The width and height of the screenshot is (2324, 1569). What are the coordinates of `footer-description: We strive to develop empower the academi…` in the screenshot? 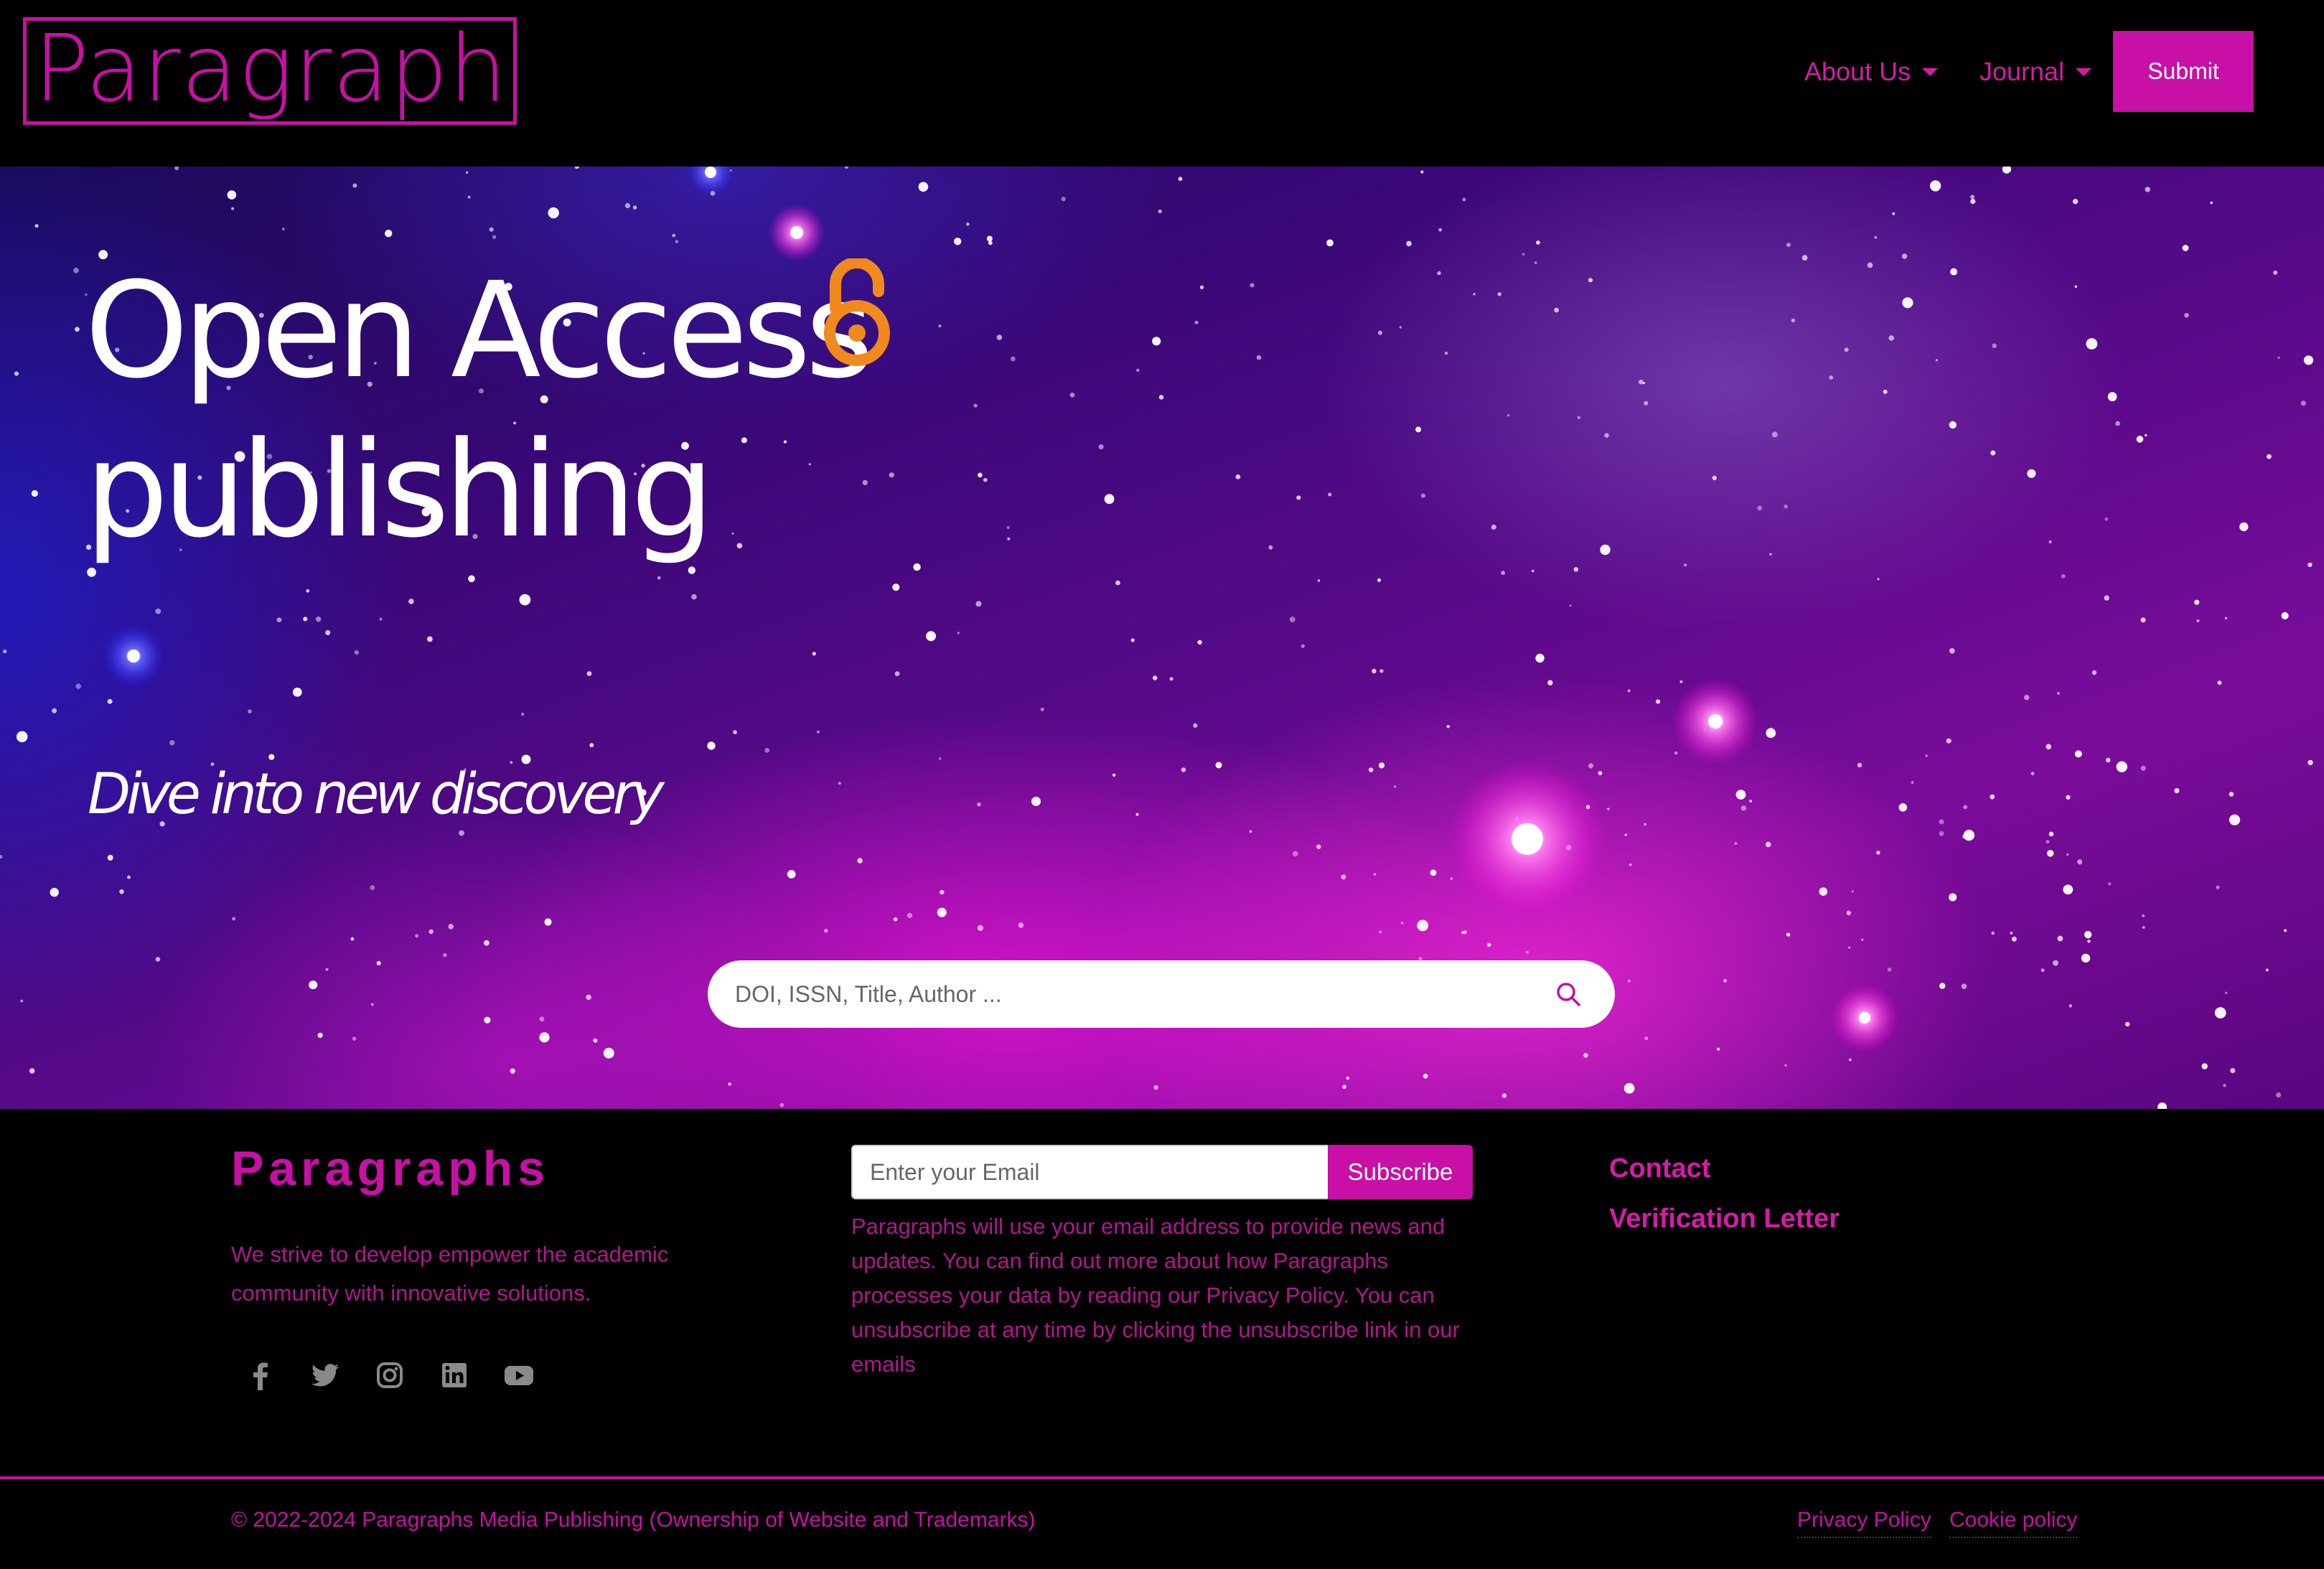 It's located at (450, 1274).